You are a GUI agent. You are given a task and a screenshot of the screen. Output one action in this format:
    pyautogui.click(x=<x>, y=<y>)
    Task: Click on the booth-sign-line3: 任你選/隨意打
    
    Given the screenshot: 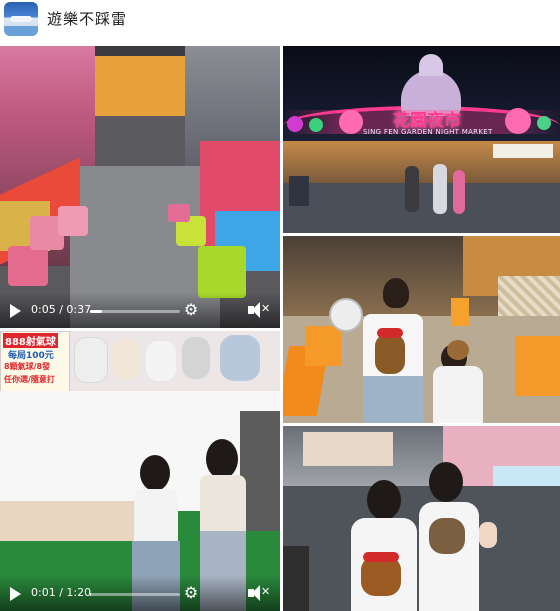 What is the action you would take?
    pyautogui.click(x=29, y=379)
    